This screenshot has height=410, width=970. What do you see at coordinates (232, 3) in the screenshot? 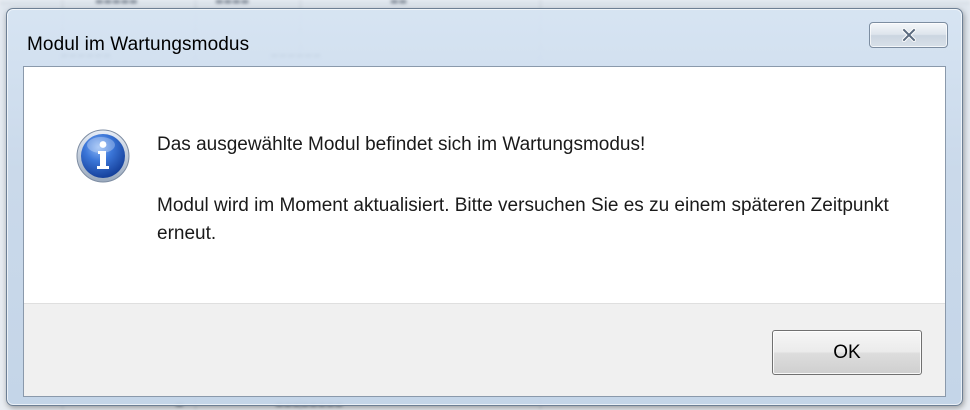
I see `background-blurred-text: ▬▬▬▬` at bounding box center [232, 3].